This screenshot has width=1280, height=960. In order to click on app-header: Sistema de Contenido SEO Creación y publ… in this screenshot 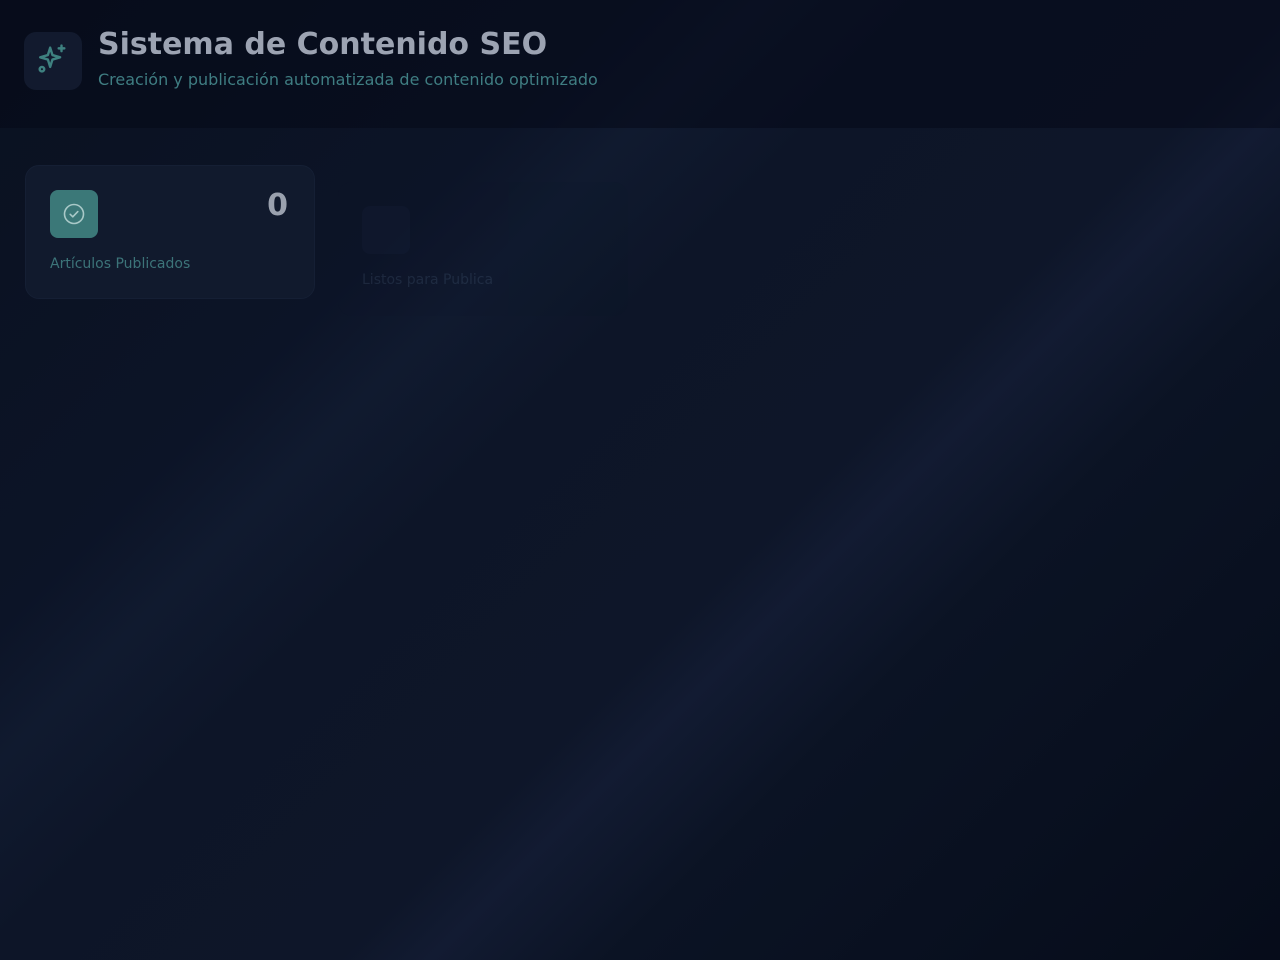, I will do `click(640, 64)`.